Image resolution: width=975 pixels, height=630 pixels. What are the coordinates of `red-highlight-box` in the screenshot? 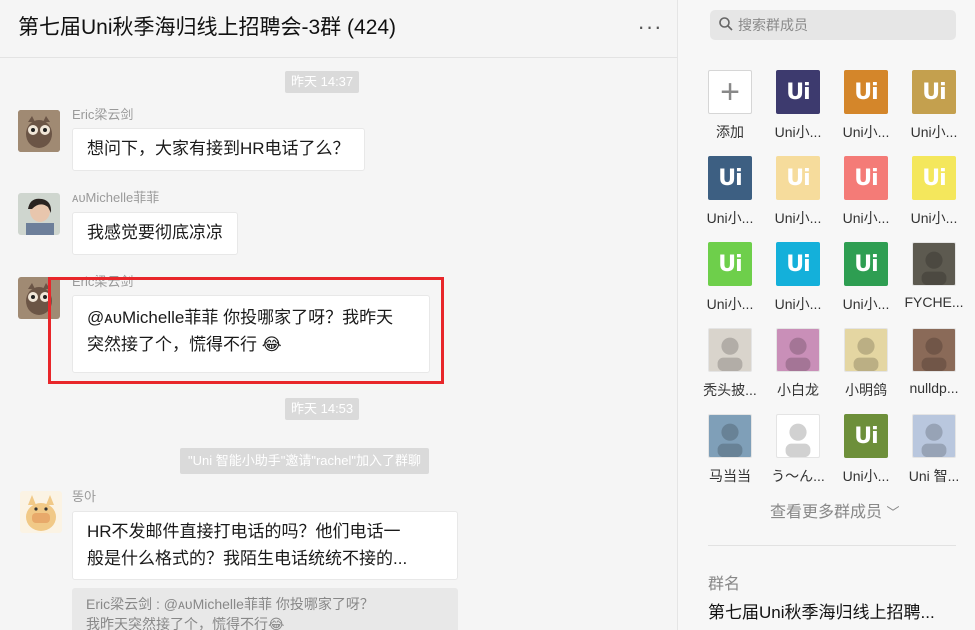 It's located at (246, 330).